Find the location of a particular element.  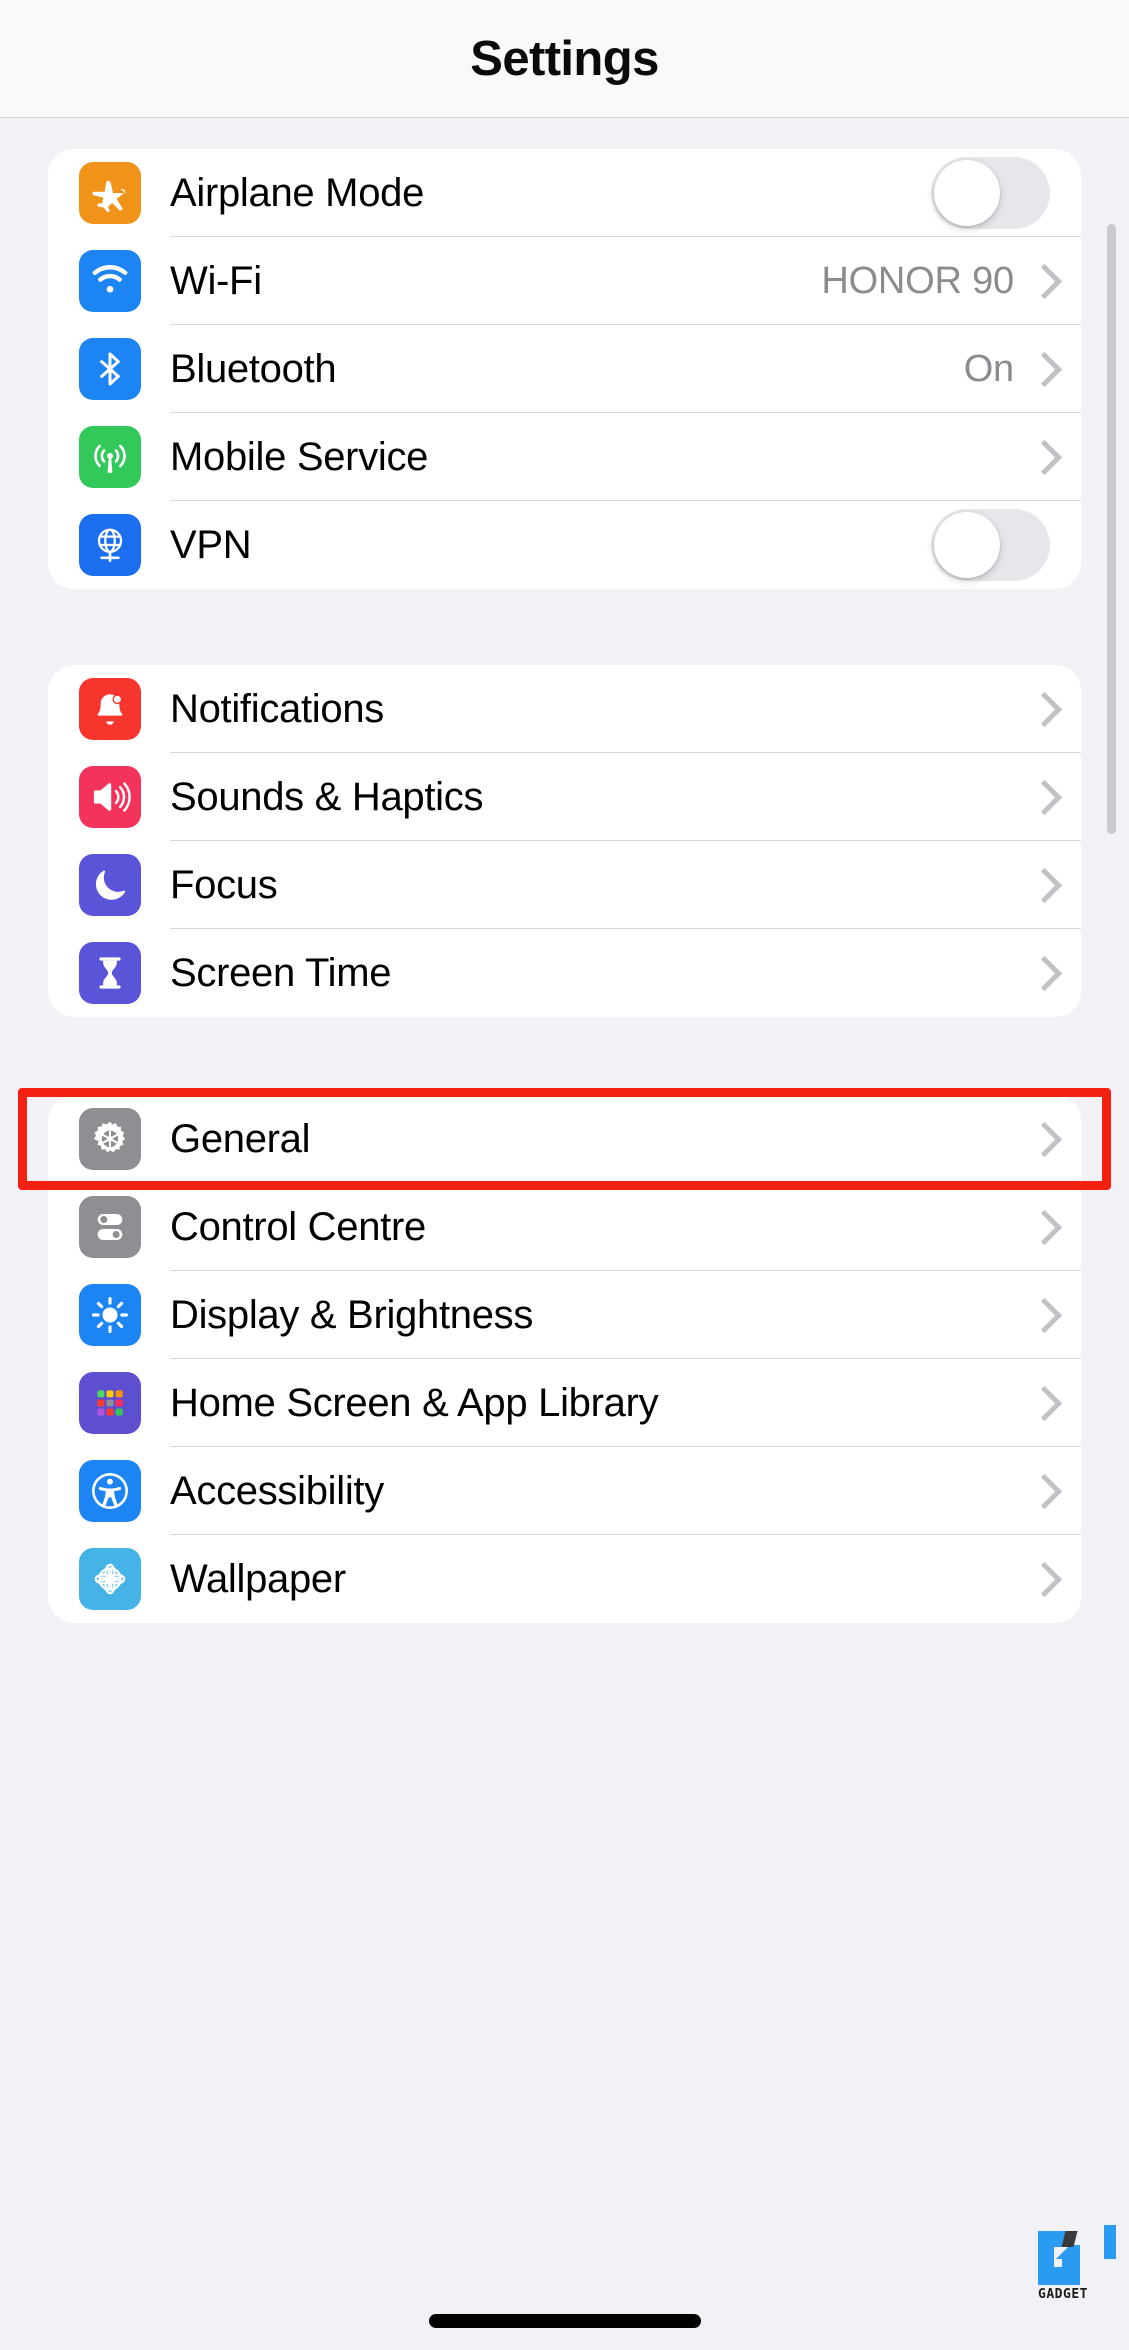

vertical-scrollbar is located at coordinates (1111, 529).